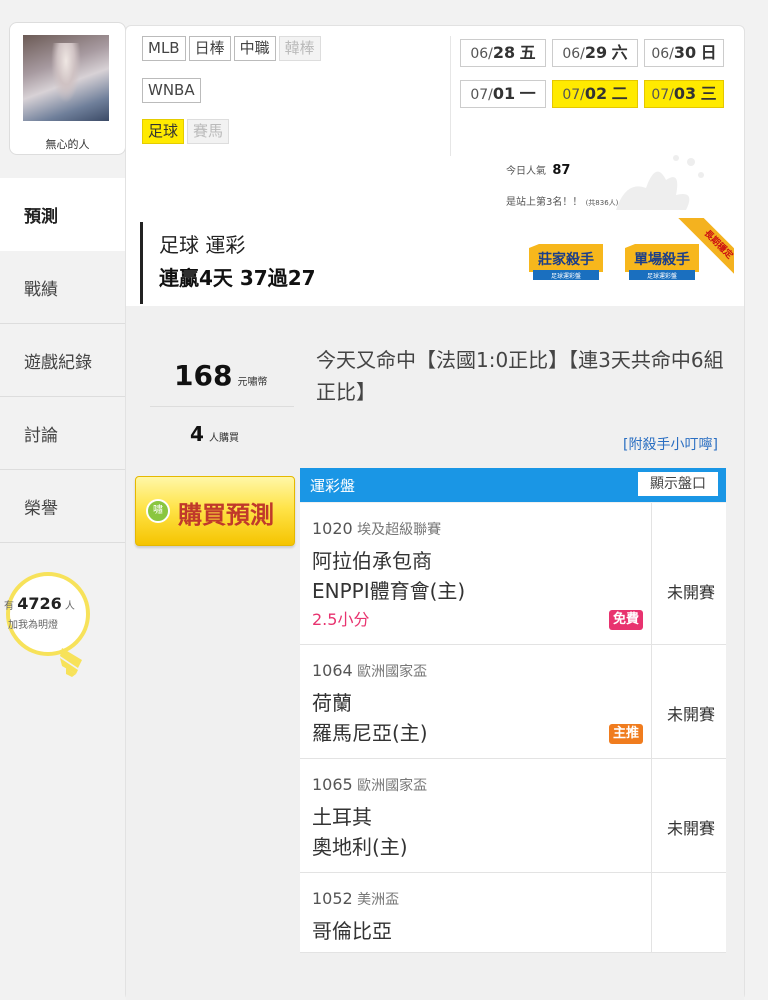  What do you see at coordinates (208, 131) in the screenshot?
I see `tab-horse-racing: 賽馬` at bounding box center [208, 131].